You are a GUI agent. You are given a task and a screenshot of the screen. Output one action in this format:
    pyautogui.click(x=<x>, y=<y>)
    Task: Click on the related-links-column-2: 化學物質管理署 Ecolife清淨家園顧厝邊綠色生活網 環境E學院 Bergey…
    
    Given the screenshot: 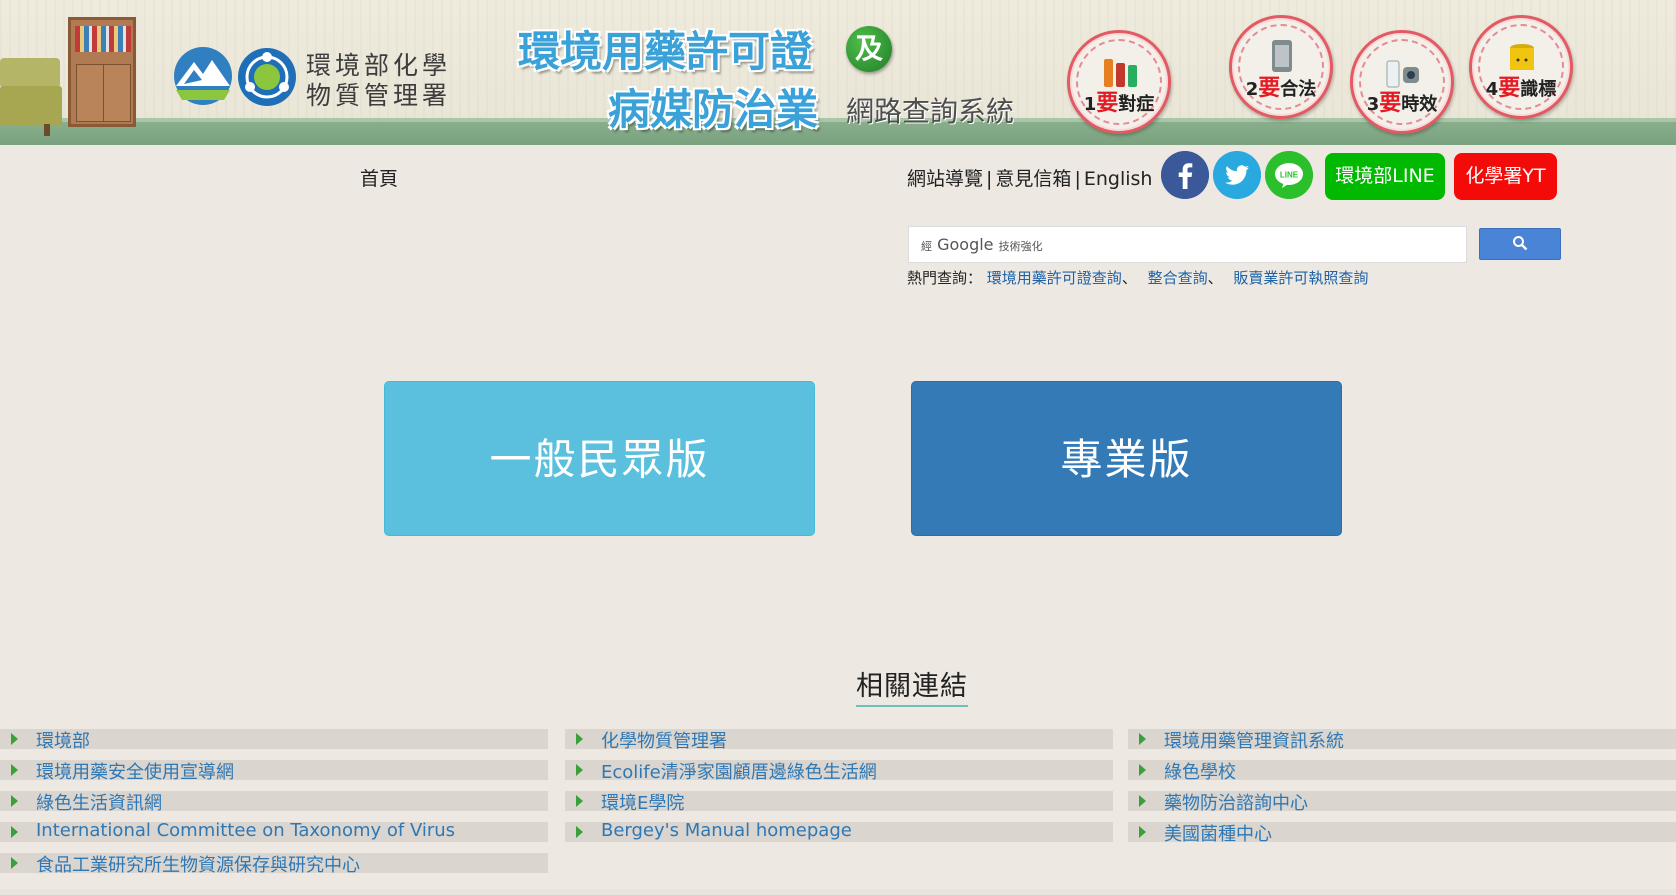 What is the action you would take?
    pyautogui.click(x=839, y=791)
    